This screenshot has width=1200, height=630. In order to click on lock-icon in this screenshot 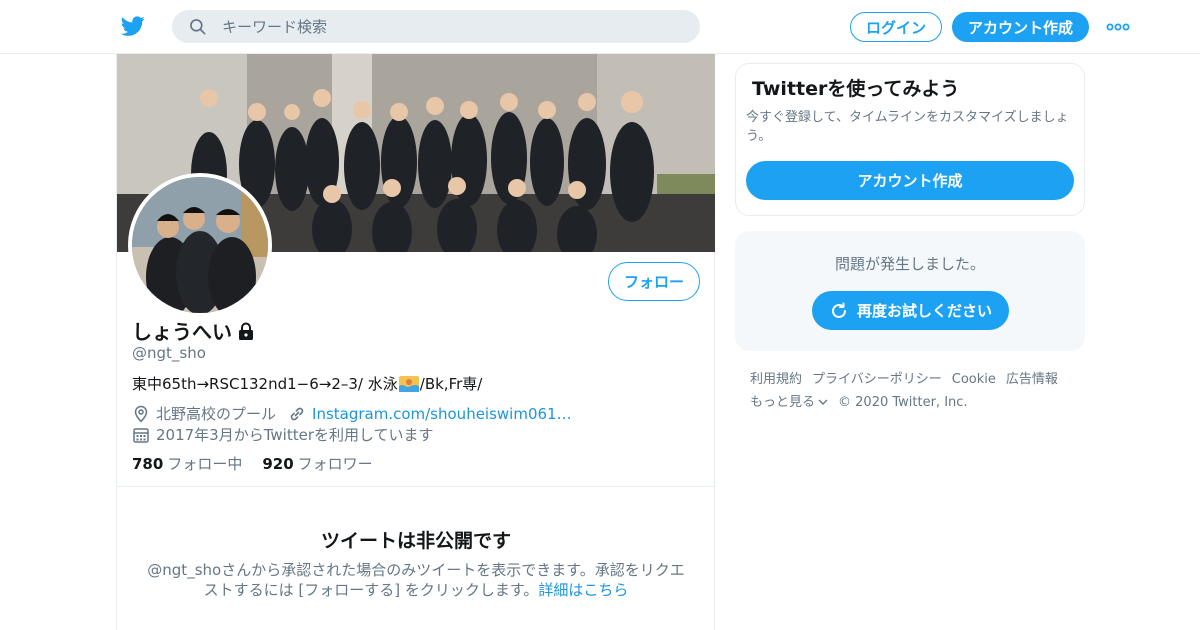, I will do `click(246, 331)`.